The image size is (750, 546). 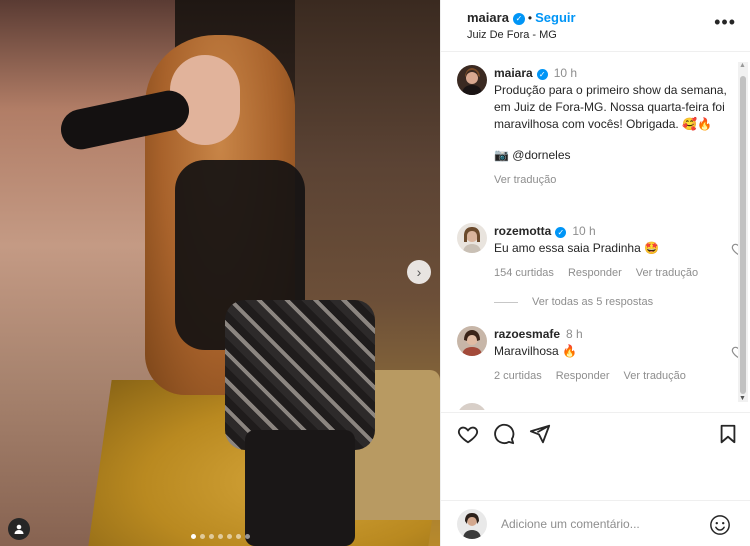 I want to click on comments-scrollbar: ▲ ▼, so click(x=743, y=232).